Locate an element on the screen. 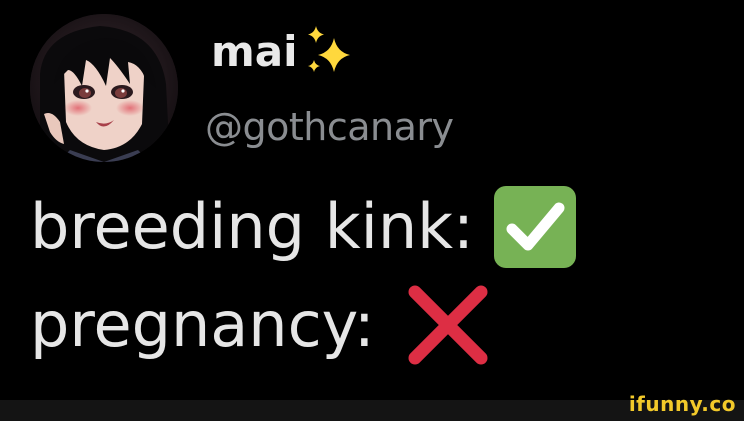  user-handle: @gothcanary is located at coordinates (329, 127).